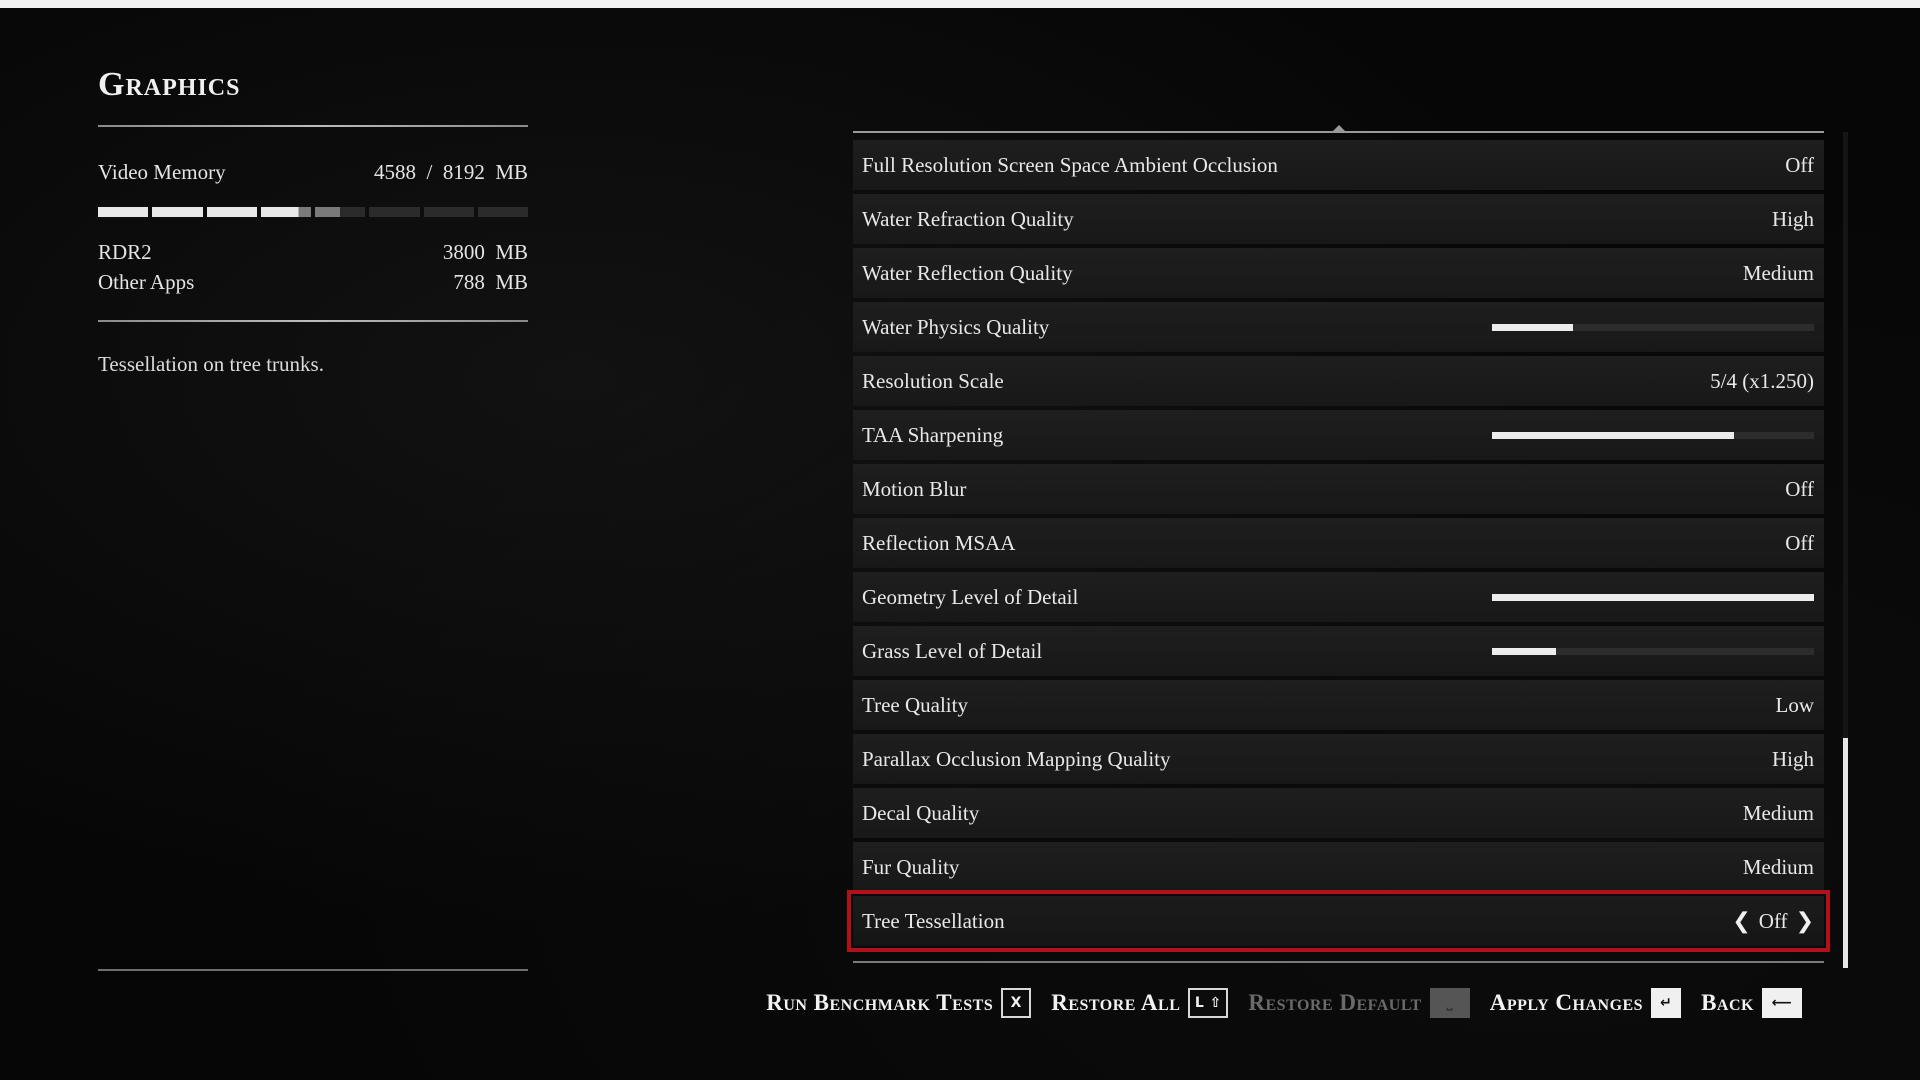 Image resolution: width=1920 pixels, height=1080 pixels. I want to click on setting-label: Fur Quality, so click(911, 866).